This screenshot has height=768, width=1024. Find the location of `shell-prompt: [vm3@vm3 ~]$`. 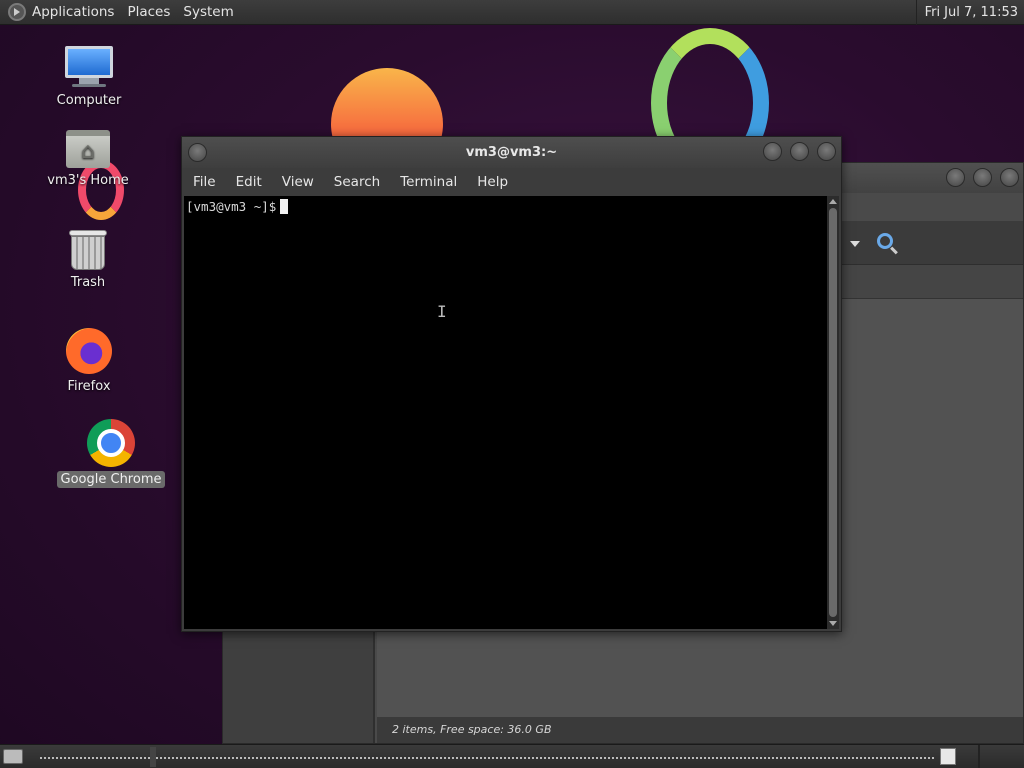

shell-prompt: [vm3@vm3 ~]$ is located at coordinates (231, 206).